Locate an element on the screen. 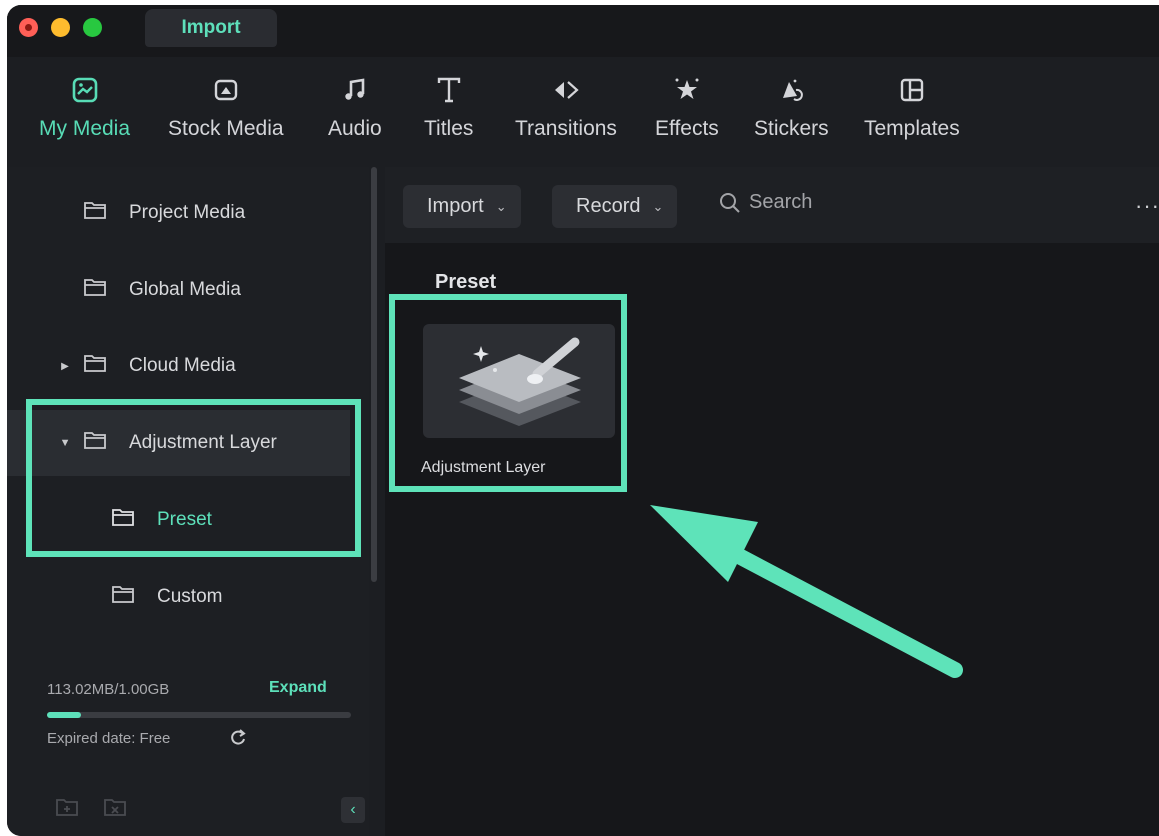 This screenshot has width=1159, height=836. storage-progress-bar is located at coordinates (199, 715).